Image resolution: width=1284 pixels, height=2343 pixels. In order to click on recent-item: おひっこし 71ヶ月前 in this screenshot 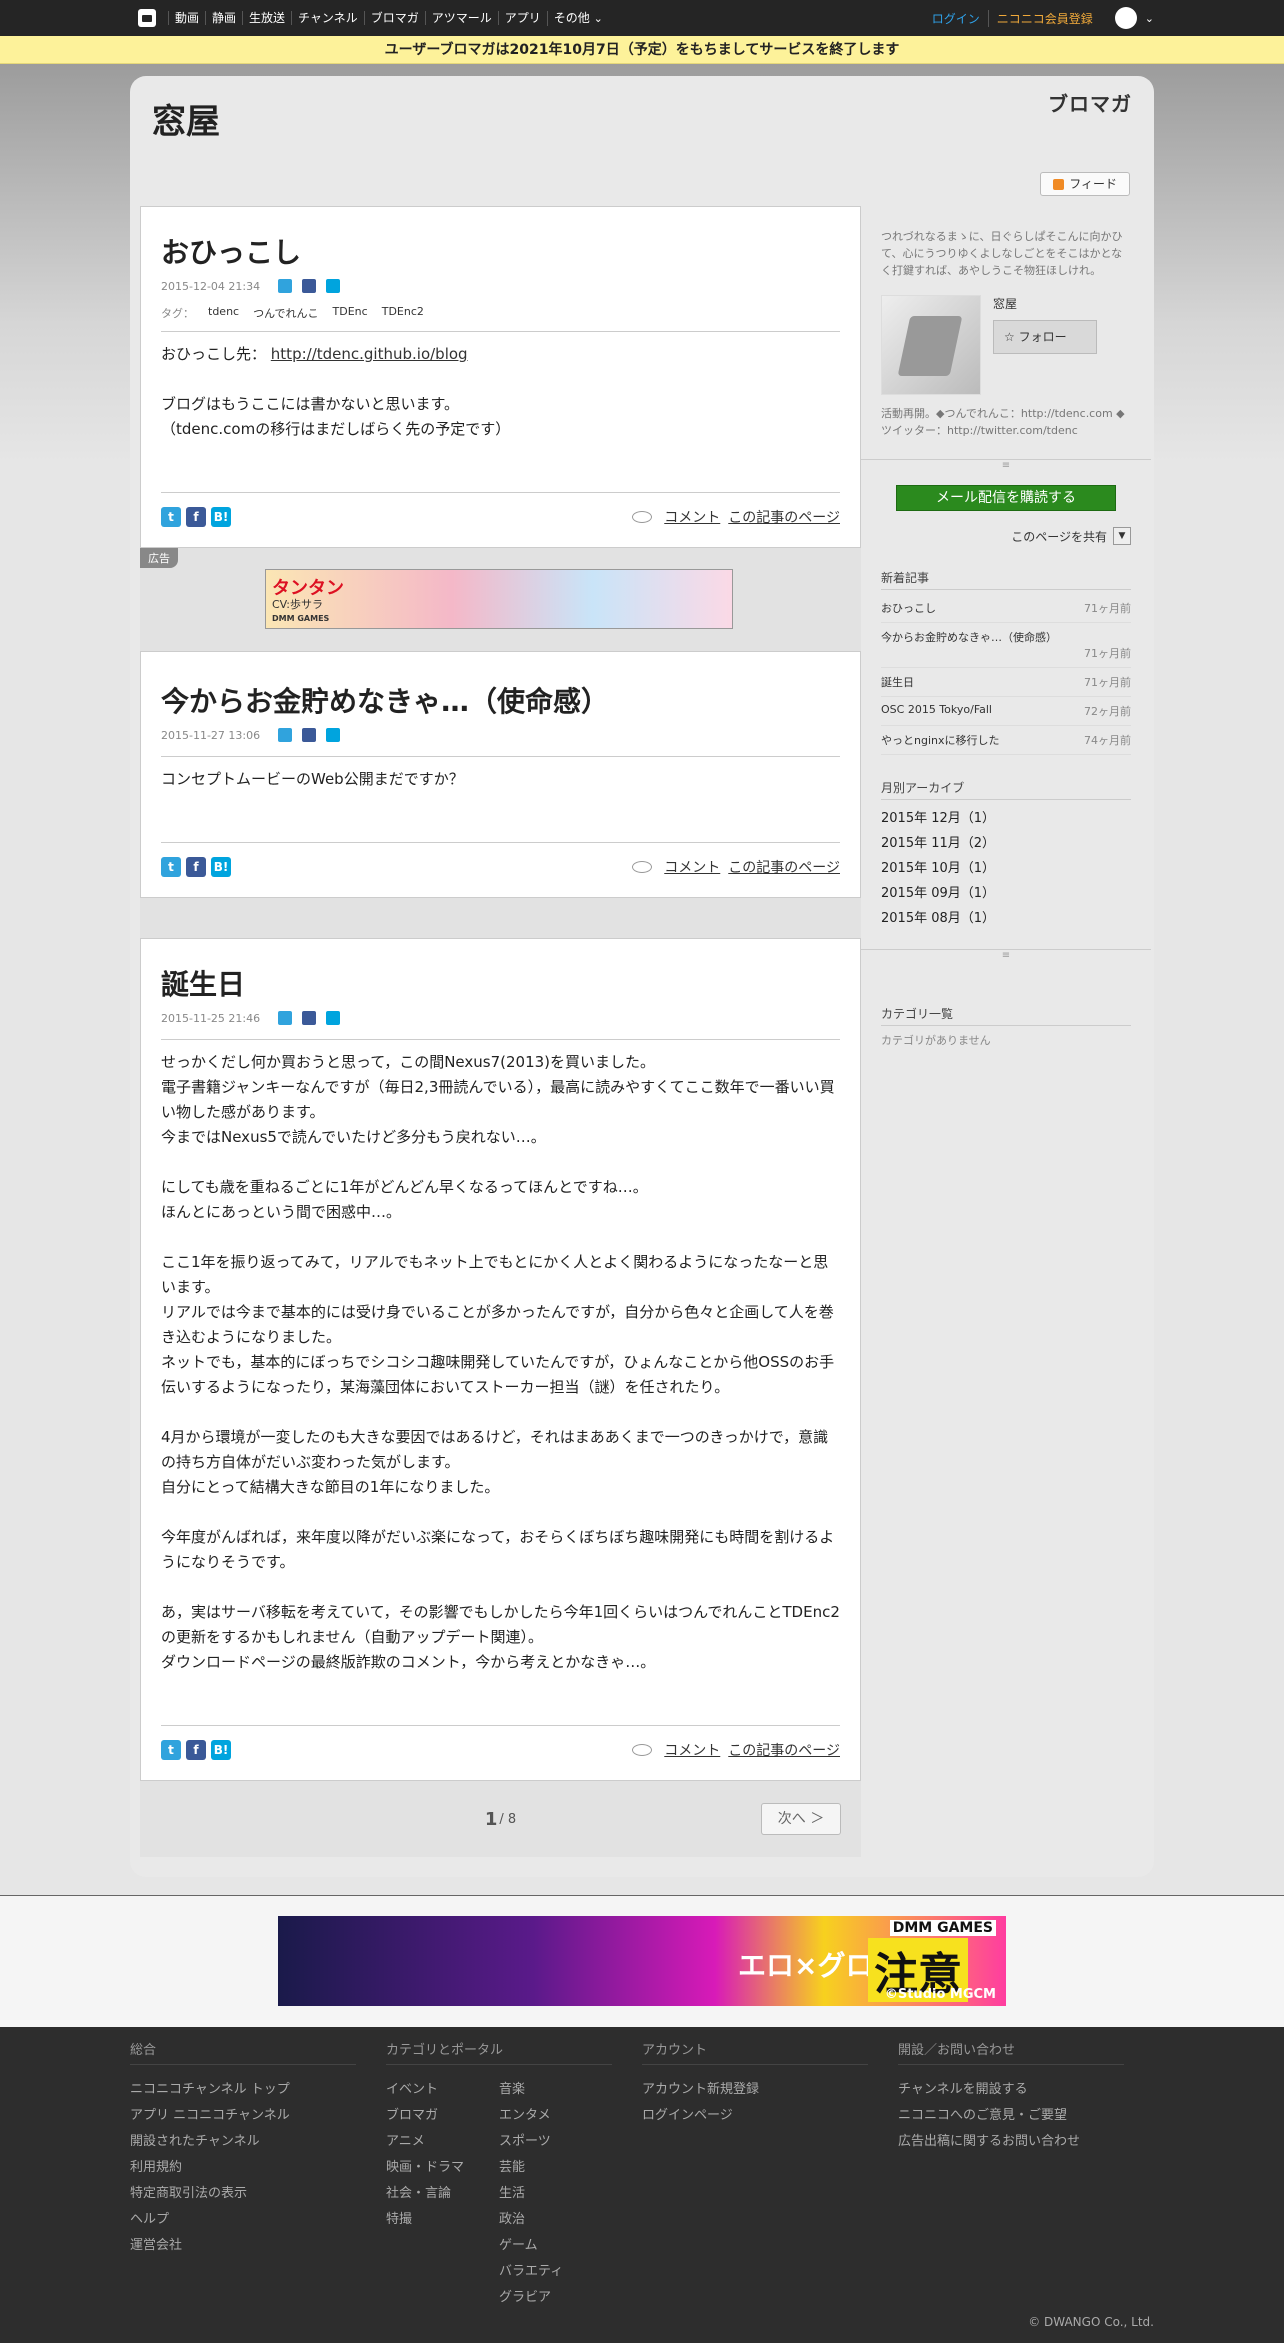, I will do `click(1006, 608)`.